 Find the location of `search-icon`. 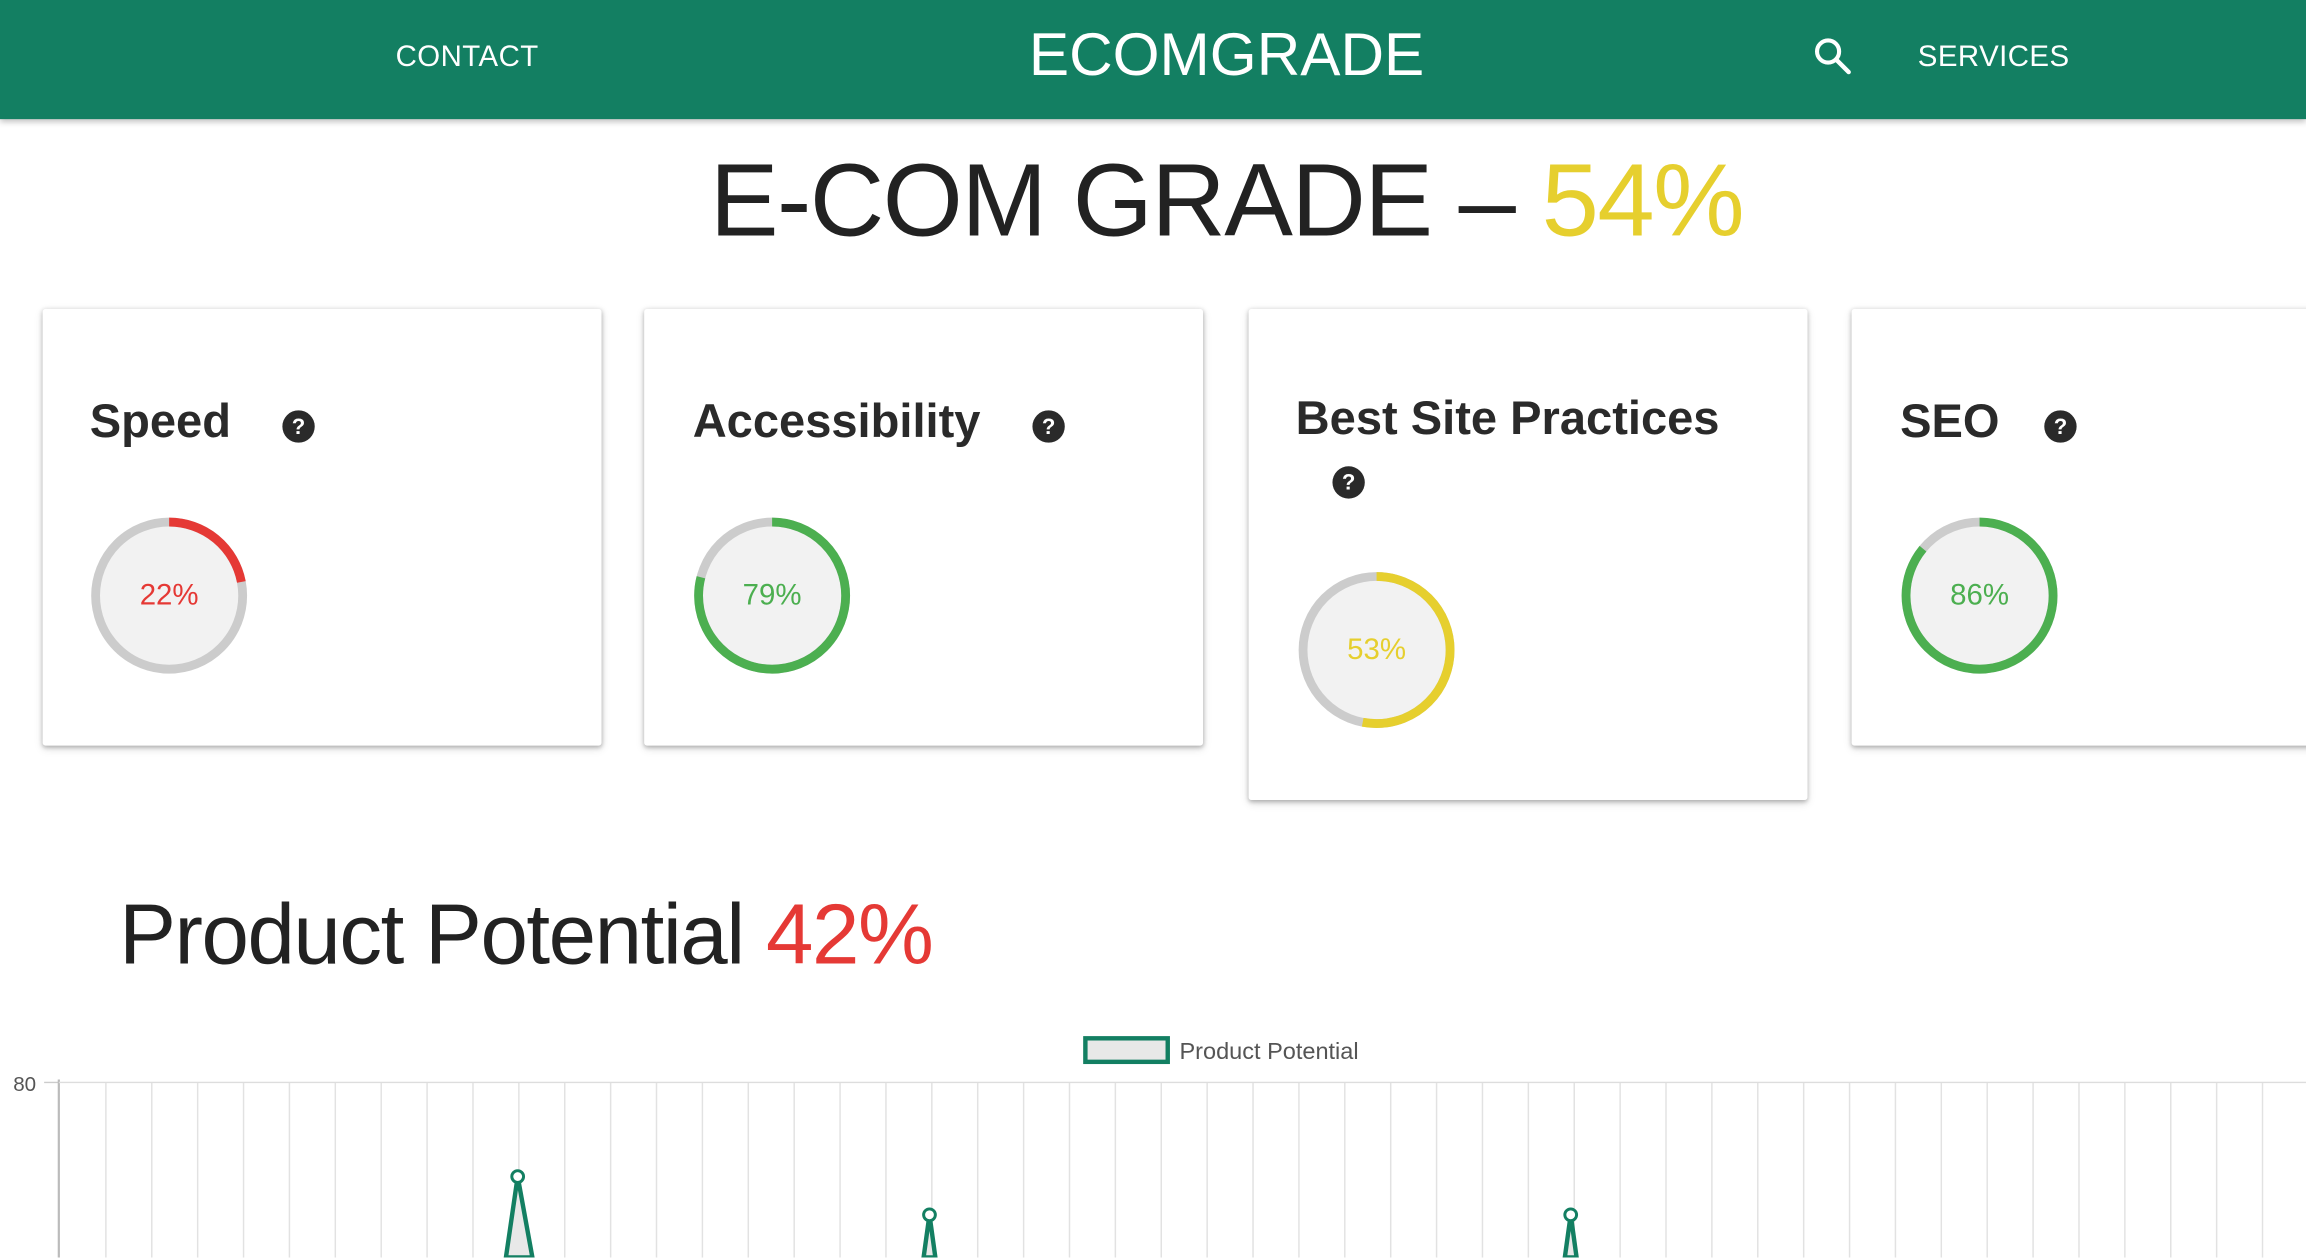

search-icon is located at coordinates (1832, 55).